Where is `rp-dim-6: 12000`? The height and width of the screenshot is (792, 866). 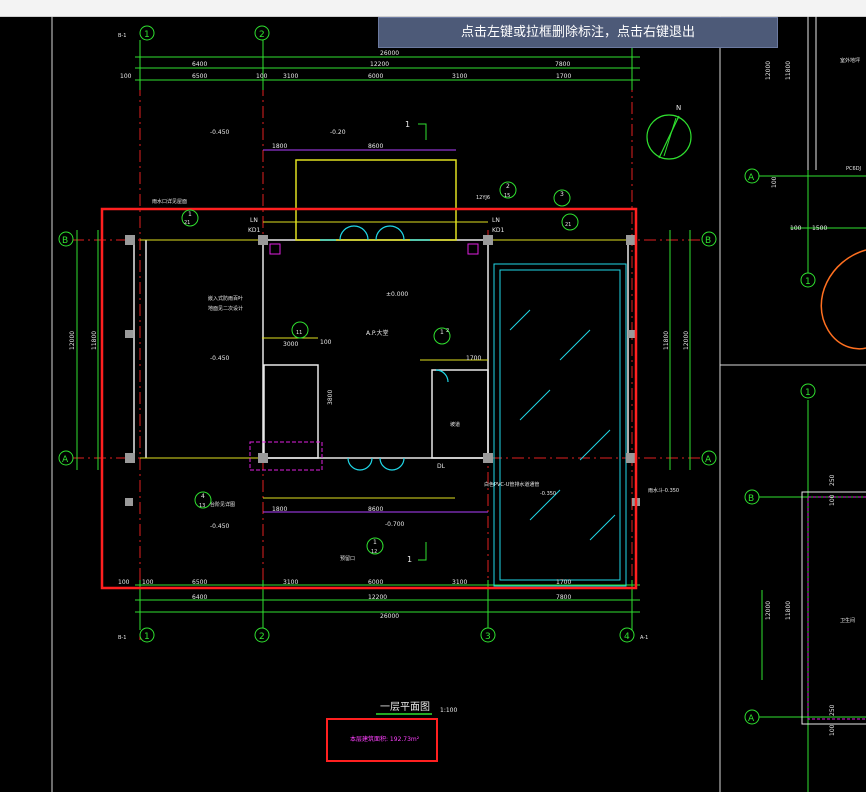
rp-dim-6: 12000 is located at coordinates (768, 610).